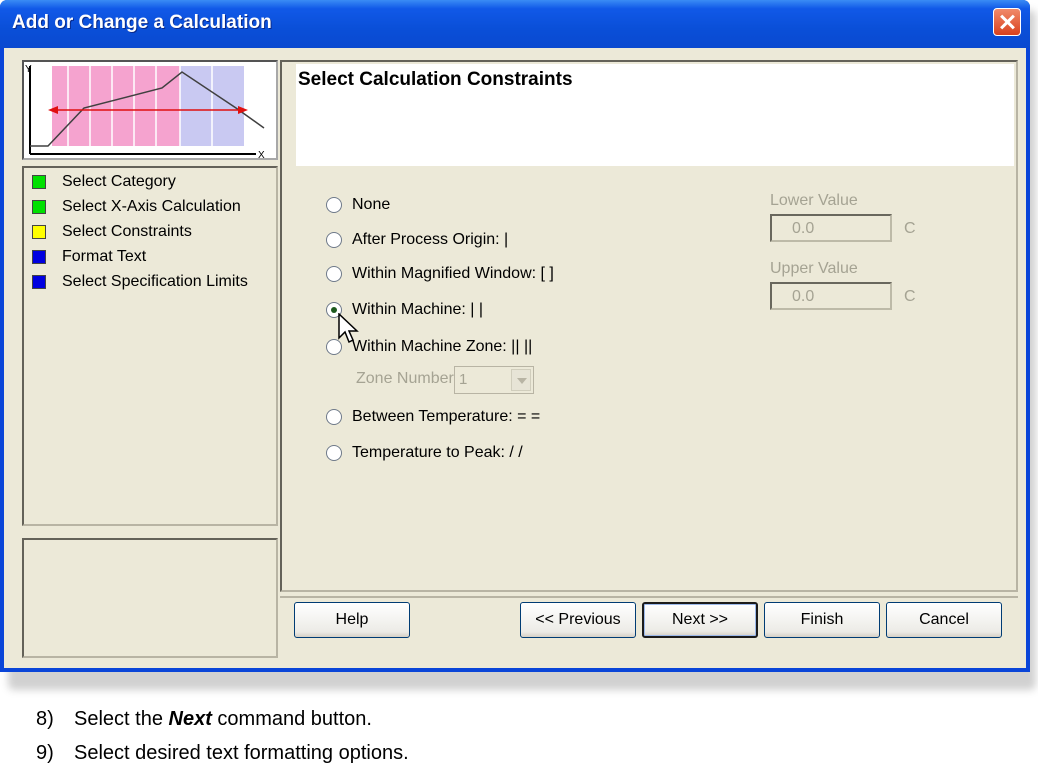 Image resolution: width=1038 pixels, height=770 pixels. What do you see at coordinates (435, 79) in the screenshot?
I see `page-title: Select Calculation Constraints` at bounding box center [435, 79].